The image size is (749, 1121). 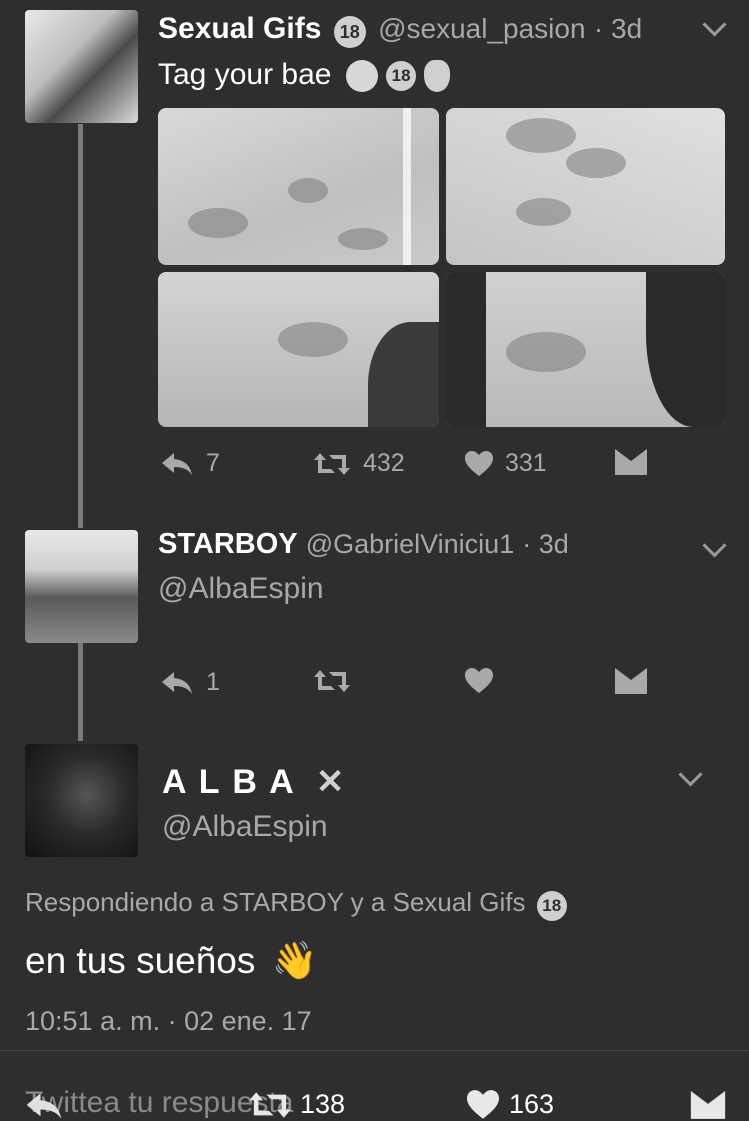 I want to click on retweet-action, so click(x=332, y=681).